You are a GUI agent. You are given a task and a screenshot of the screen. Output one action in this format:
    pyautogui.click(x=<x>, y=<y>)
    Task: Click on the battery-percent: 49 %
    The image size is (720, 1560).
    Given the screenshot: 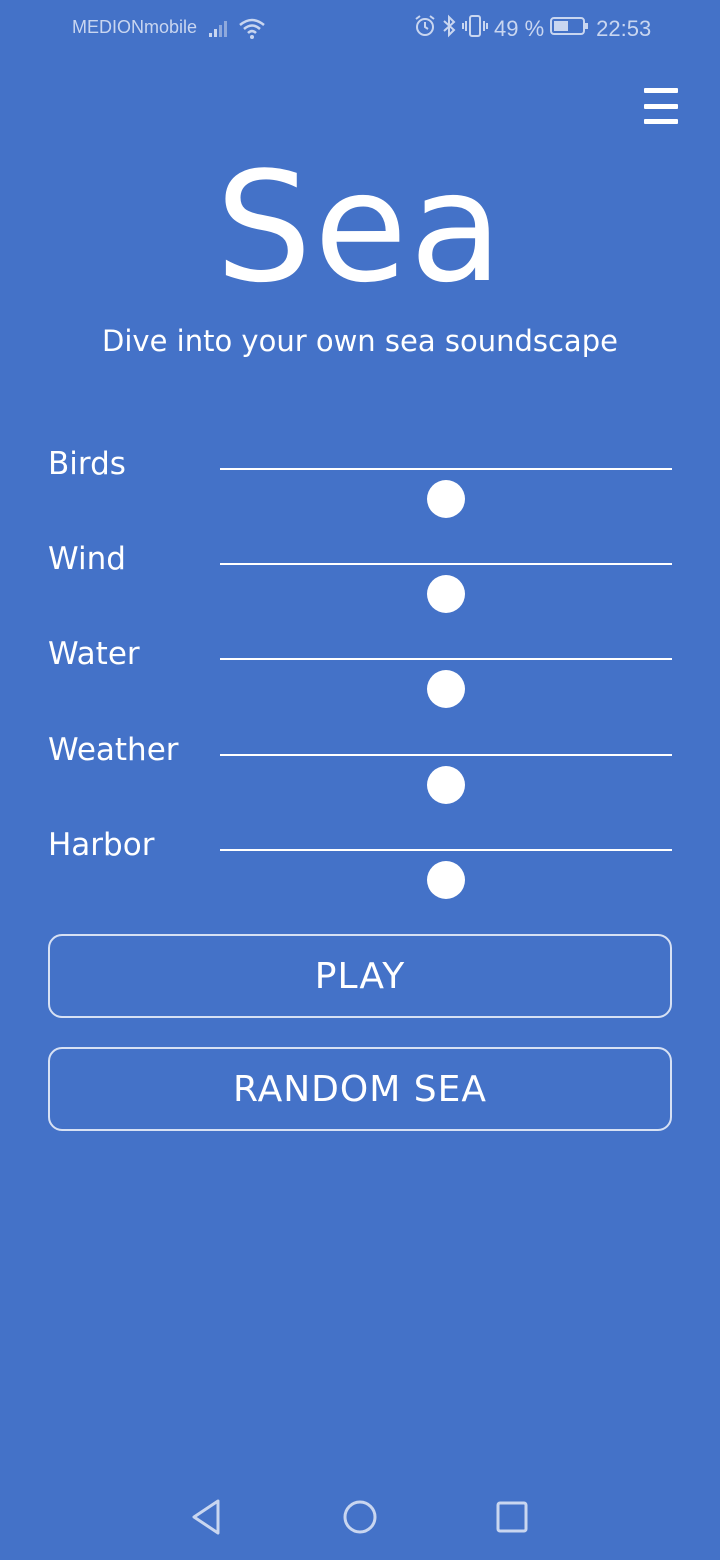 What is the action you would take?
    pyautogui.click(x=519, y=28)
    